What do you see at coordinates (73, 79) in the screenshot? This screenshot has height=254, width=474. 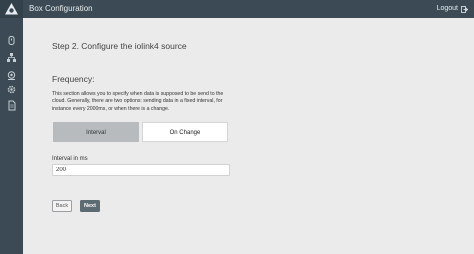 I see `frequency-heading: Frequency:` at bounding box center [73, 79].